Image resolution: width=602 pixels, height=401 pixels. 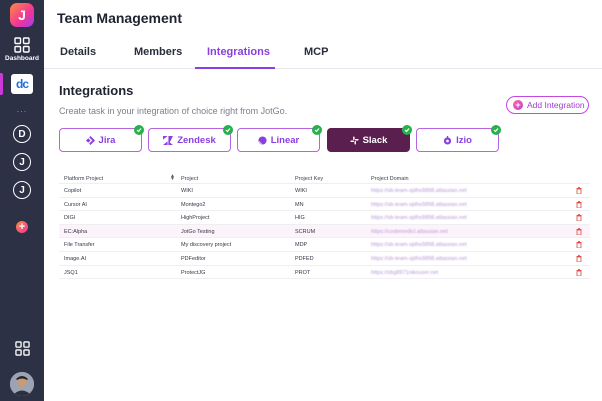 I want to click on workspace-j-2: J, so click(x=22, y=190).